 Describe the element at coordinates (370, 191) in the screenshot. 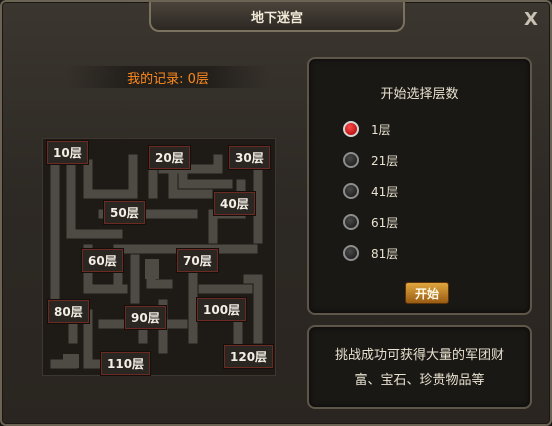

I see `floor-option-41: 41层` at that location.